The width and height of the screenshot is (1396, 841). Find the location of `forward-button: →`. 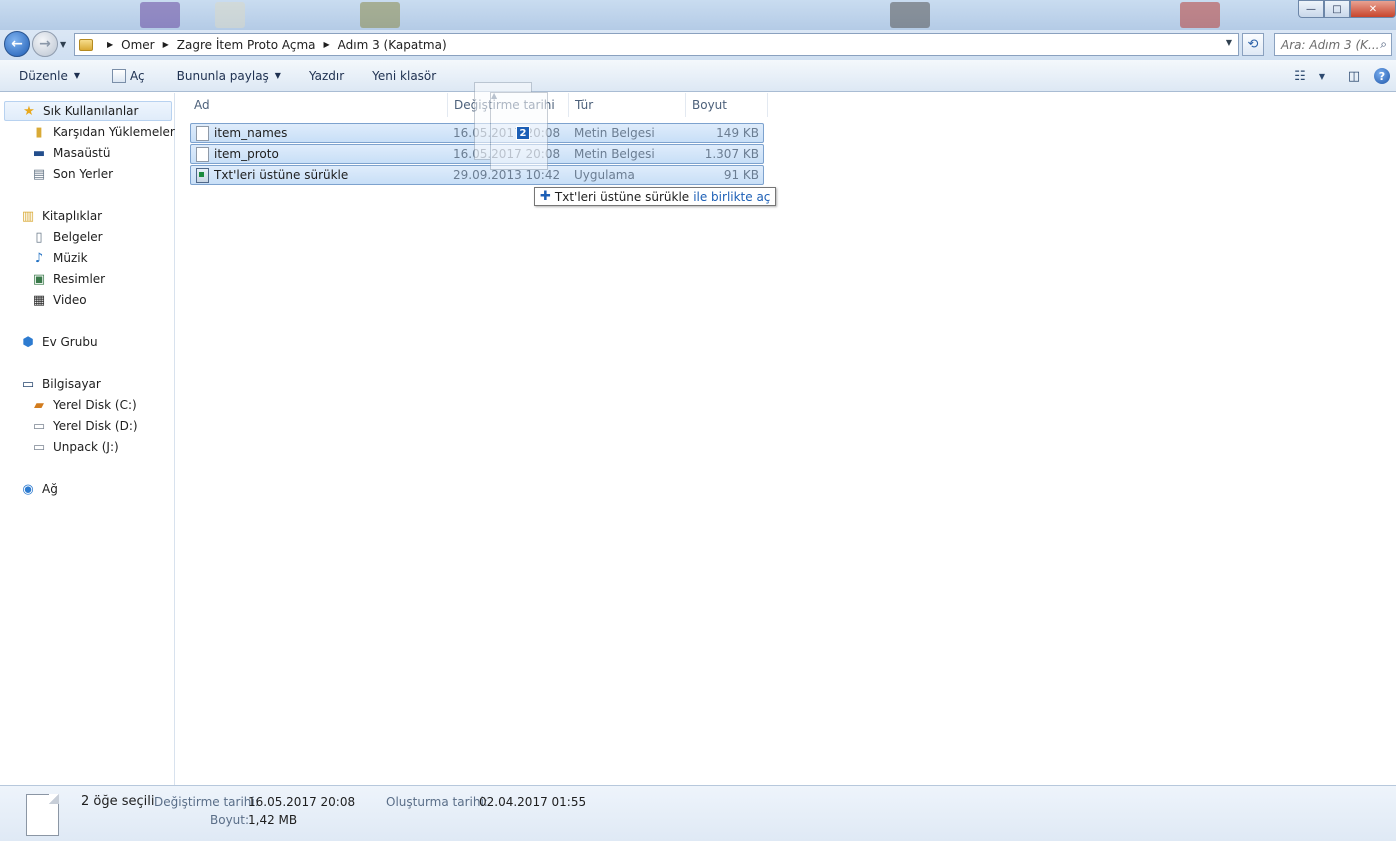

forward-button: → is located at coordinates (45, 44).